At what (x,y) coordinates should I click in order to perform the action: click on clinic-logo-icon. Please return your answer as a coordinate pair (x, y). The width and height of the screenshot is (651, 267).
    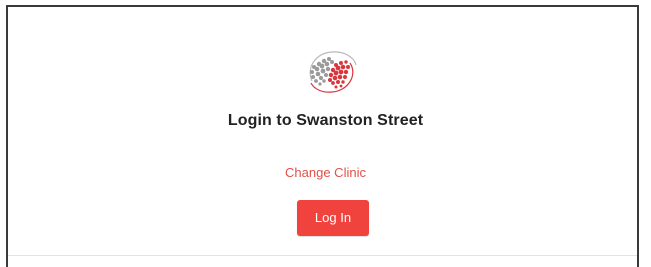
    Looking at the image, I should click on (333, 72).